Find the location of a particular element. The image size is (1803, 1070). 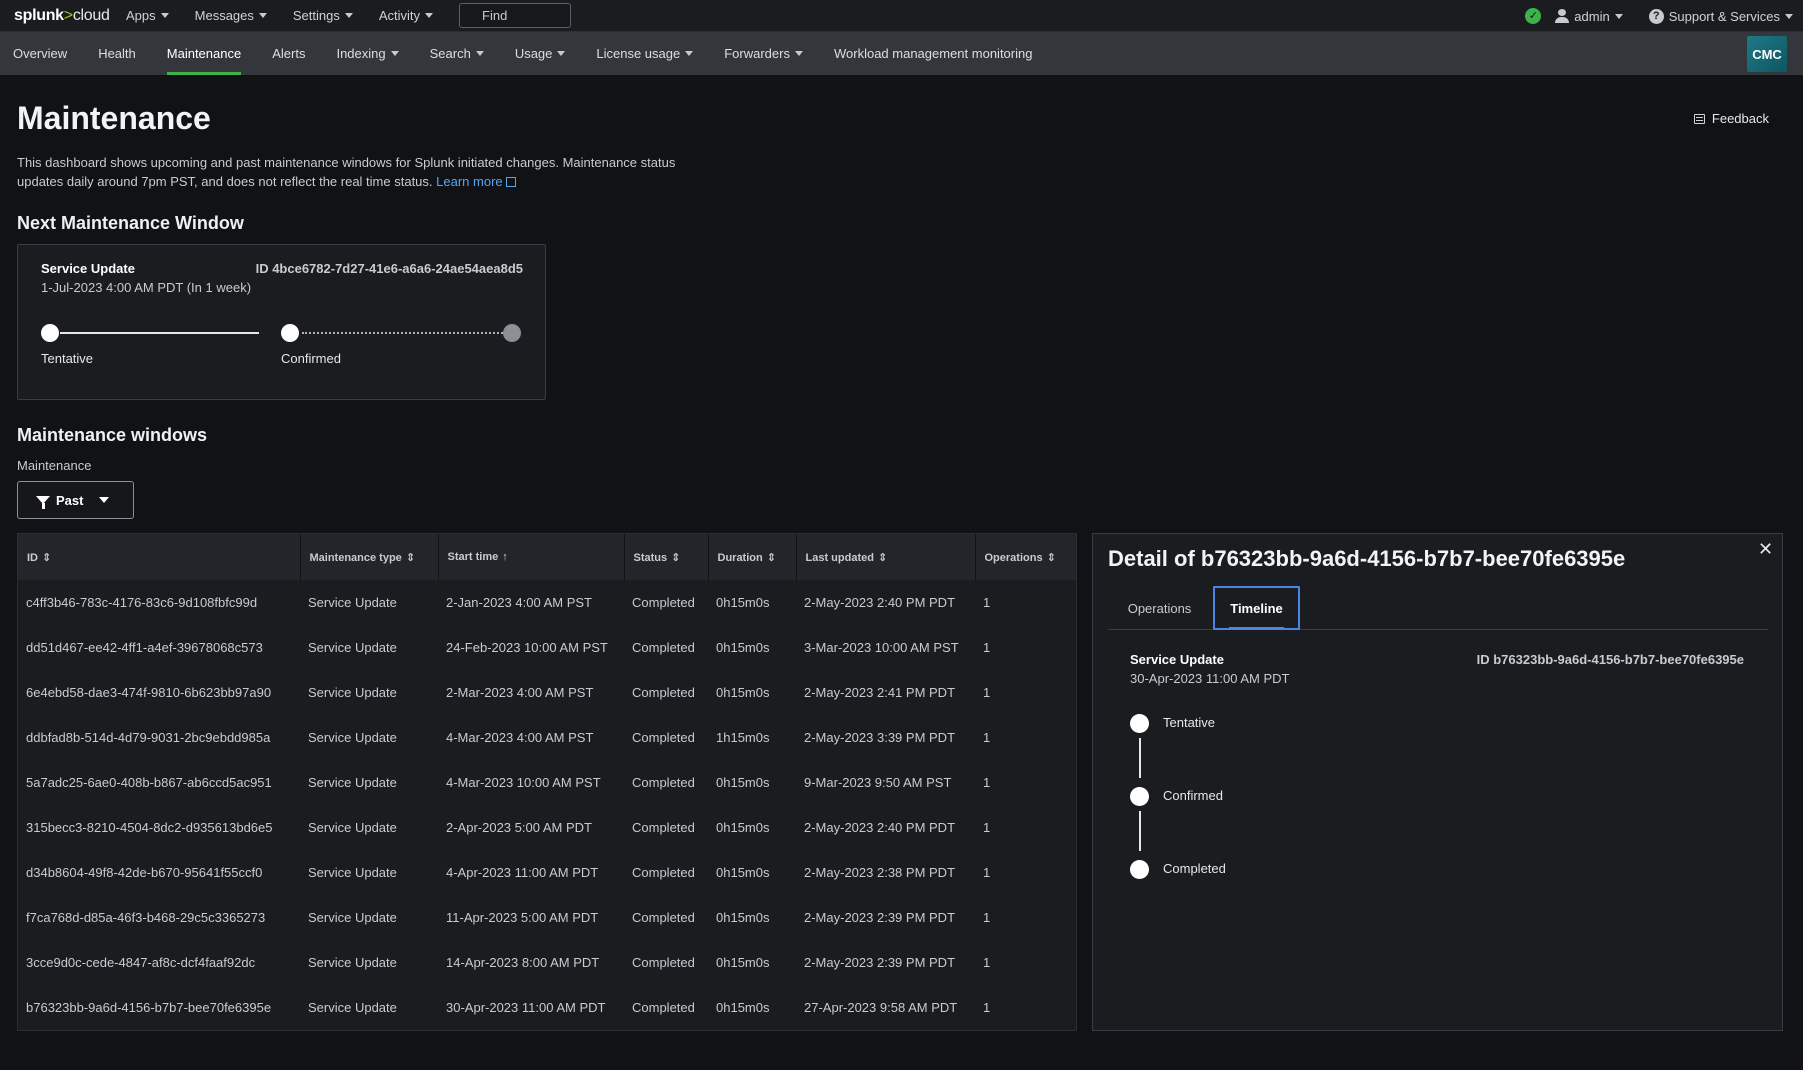

filter-label: Maintenance is located at coordinates (54, 465).